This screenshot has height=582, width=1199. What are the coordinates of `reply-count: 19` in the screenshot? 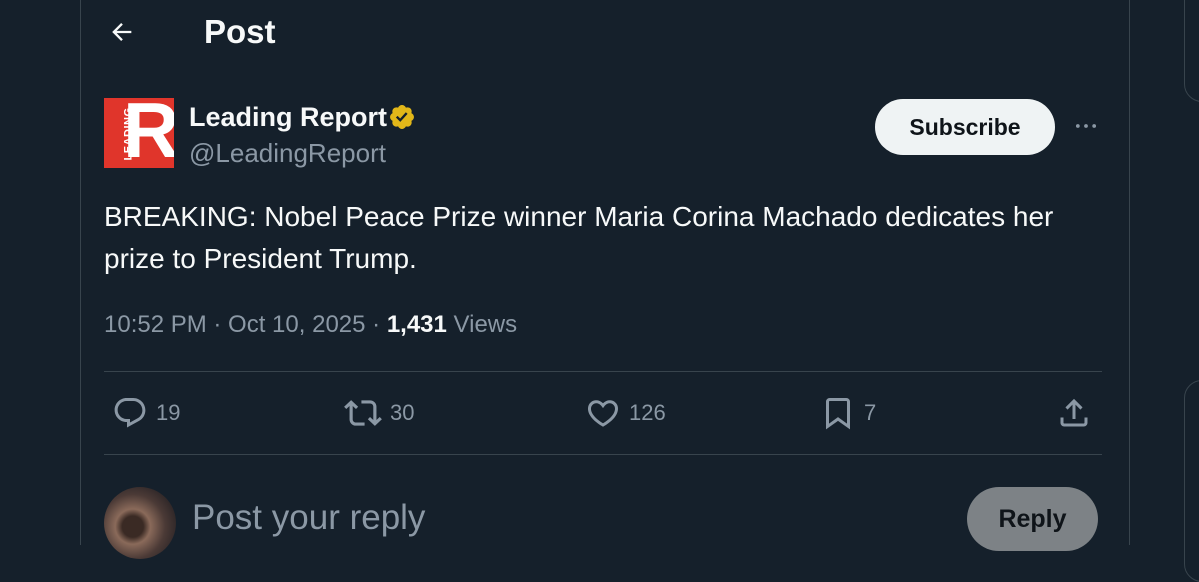 It's located at (168, 412).